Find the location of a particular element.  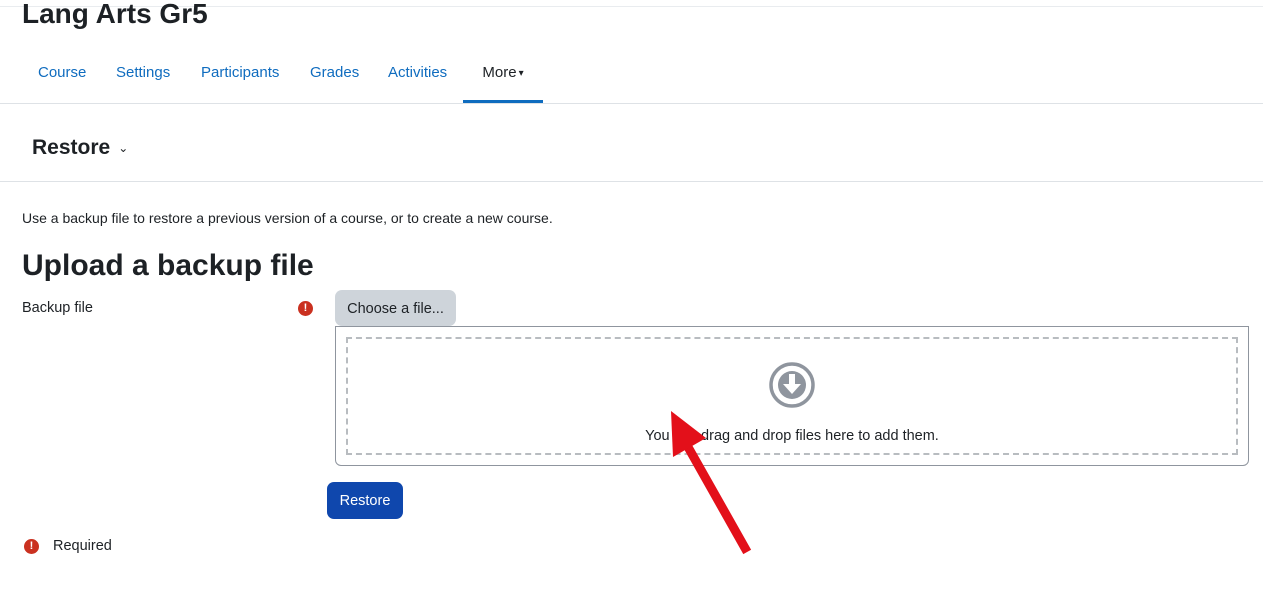

chevron-down-icon: ▾ is located at coordinates (521, 73).